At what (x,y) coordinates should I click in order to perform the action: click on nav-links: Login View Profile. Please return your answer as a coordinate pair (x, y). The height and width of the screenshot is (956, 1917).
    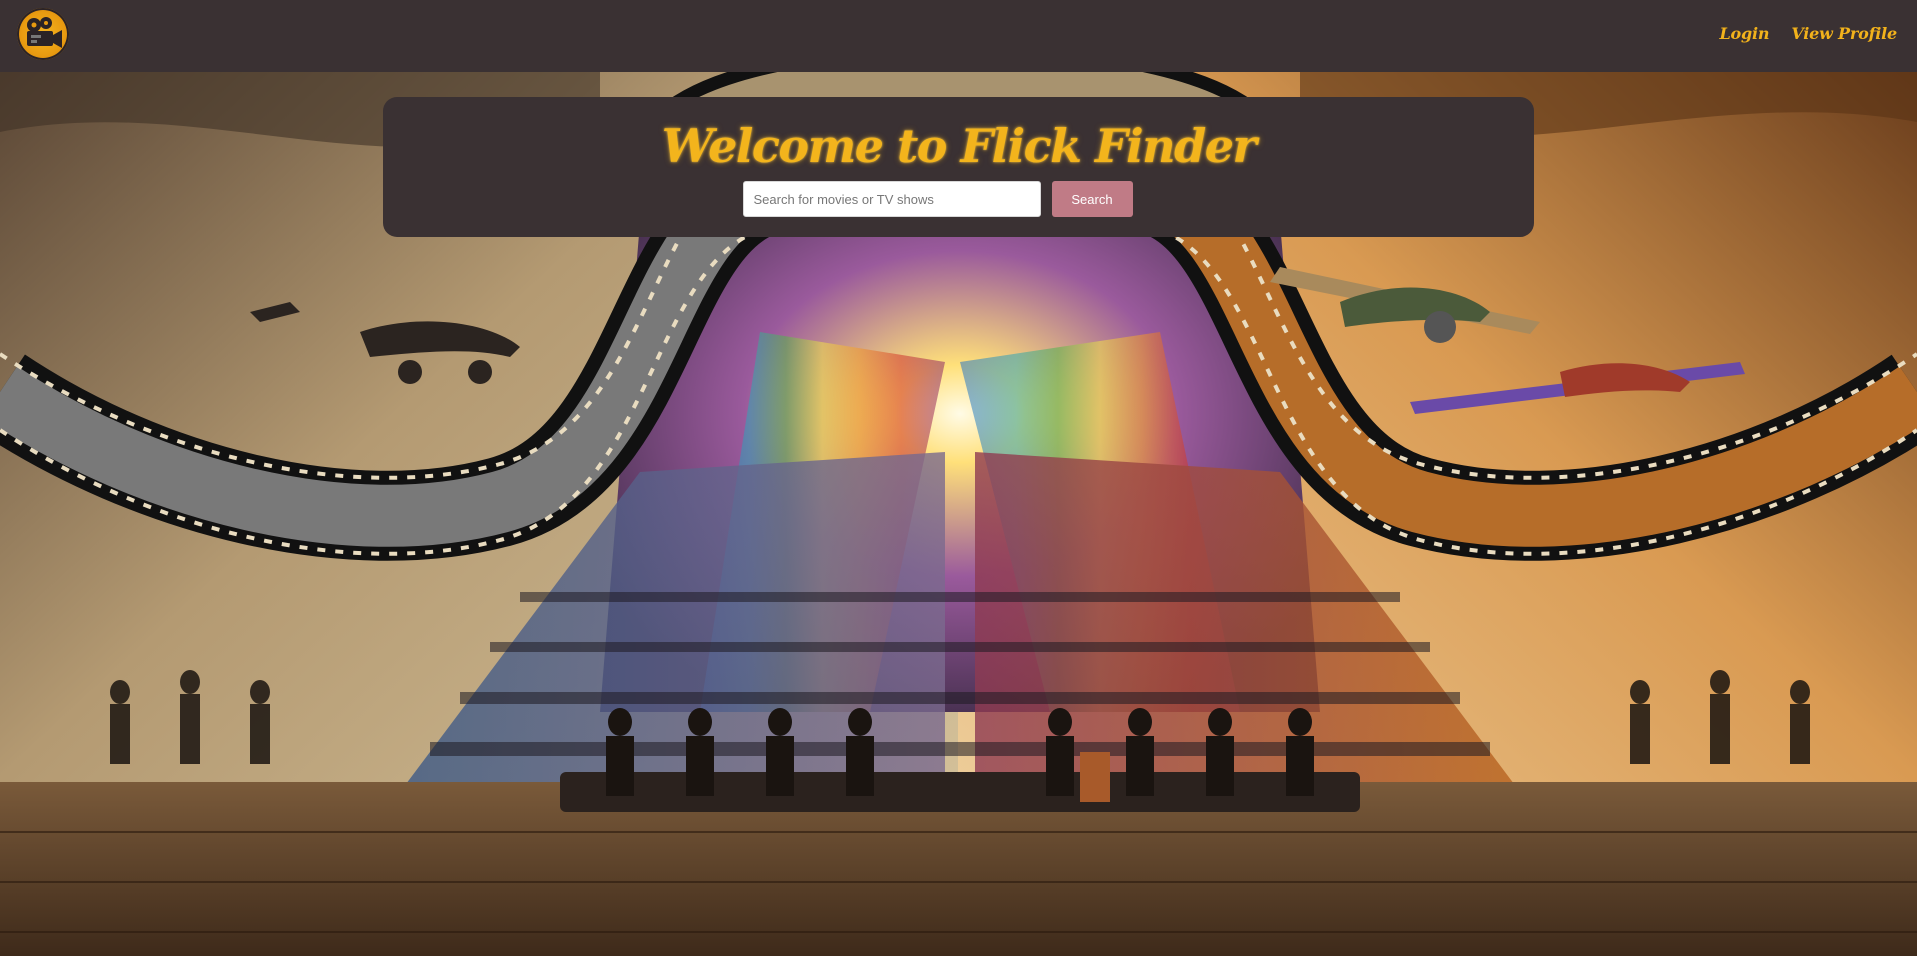
    Looking at the image, I should click on (1808, 33).